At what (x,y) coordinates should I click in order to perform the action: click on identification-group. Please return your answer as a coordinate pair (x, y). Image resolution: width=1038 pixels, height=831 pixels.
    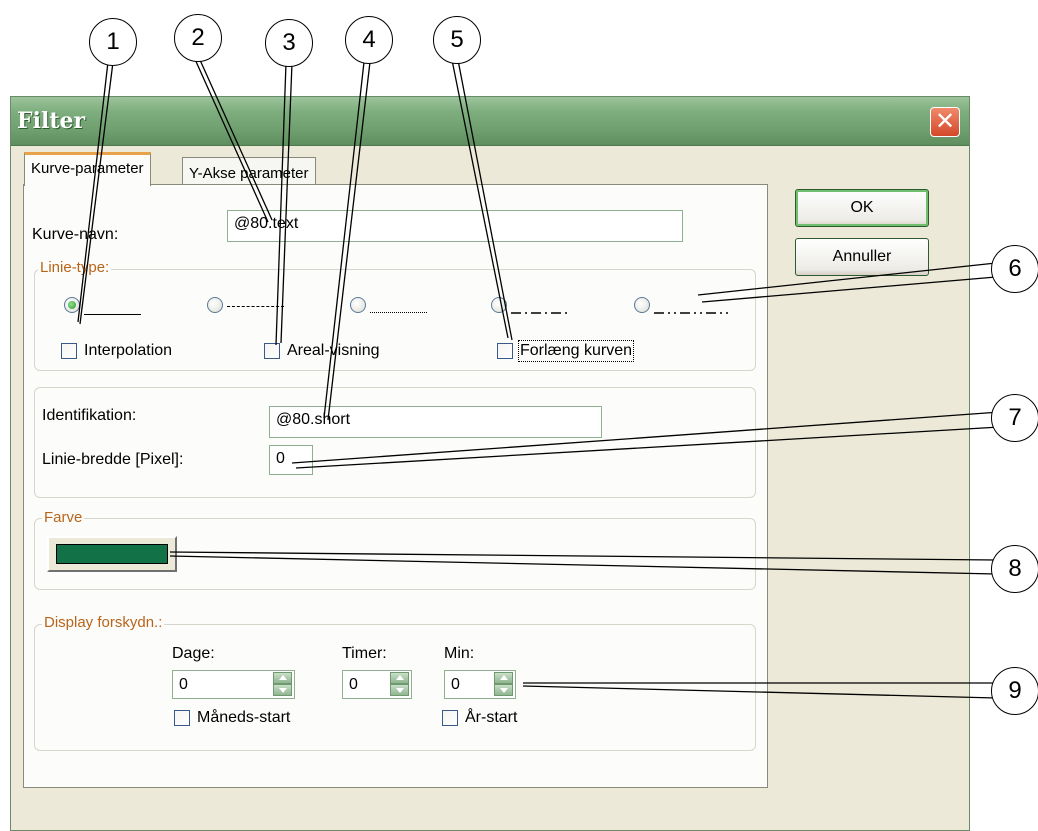
    Looking at the image, I should click on (395, 442).